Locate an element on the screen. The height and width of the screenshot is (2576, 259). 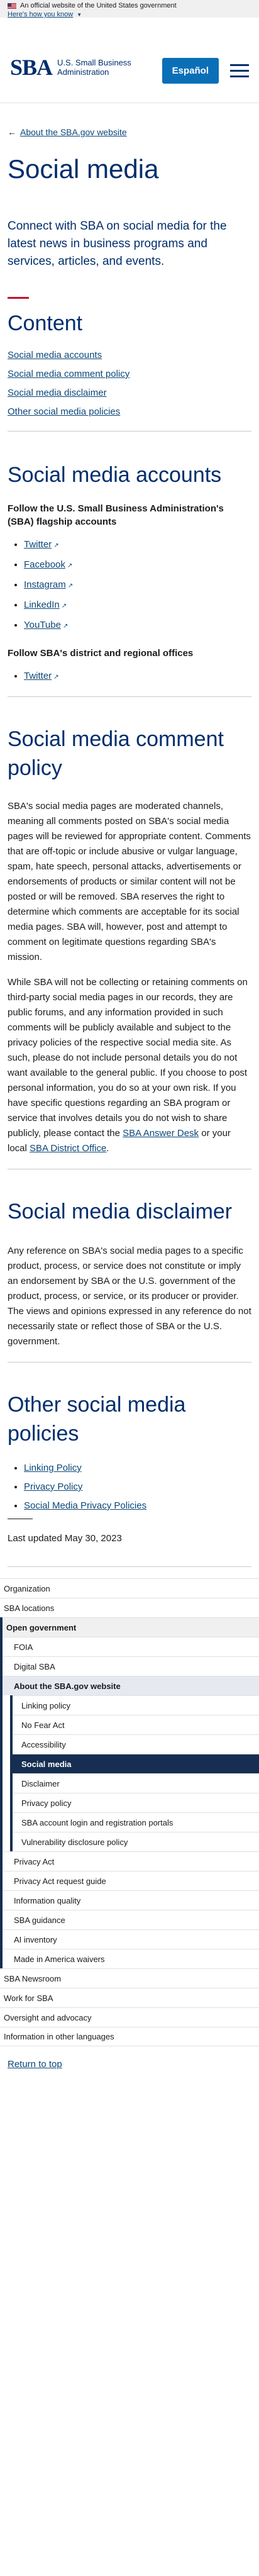
breadcrumb-link: About the SBA.gov website is located at coordinates (73, 132).